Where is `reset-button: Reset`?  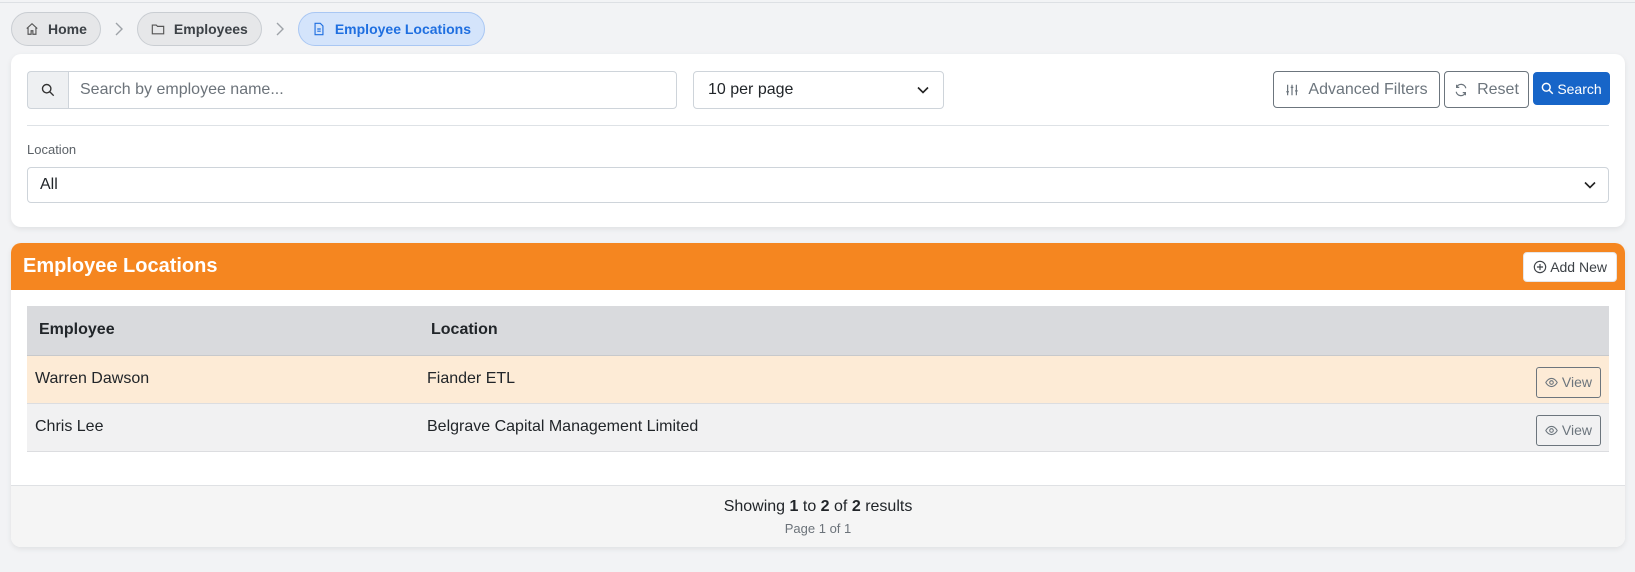 reset-button: Reset is located at coordinates (1486, 89).